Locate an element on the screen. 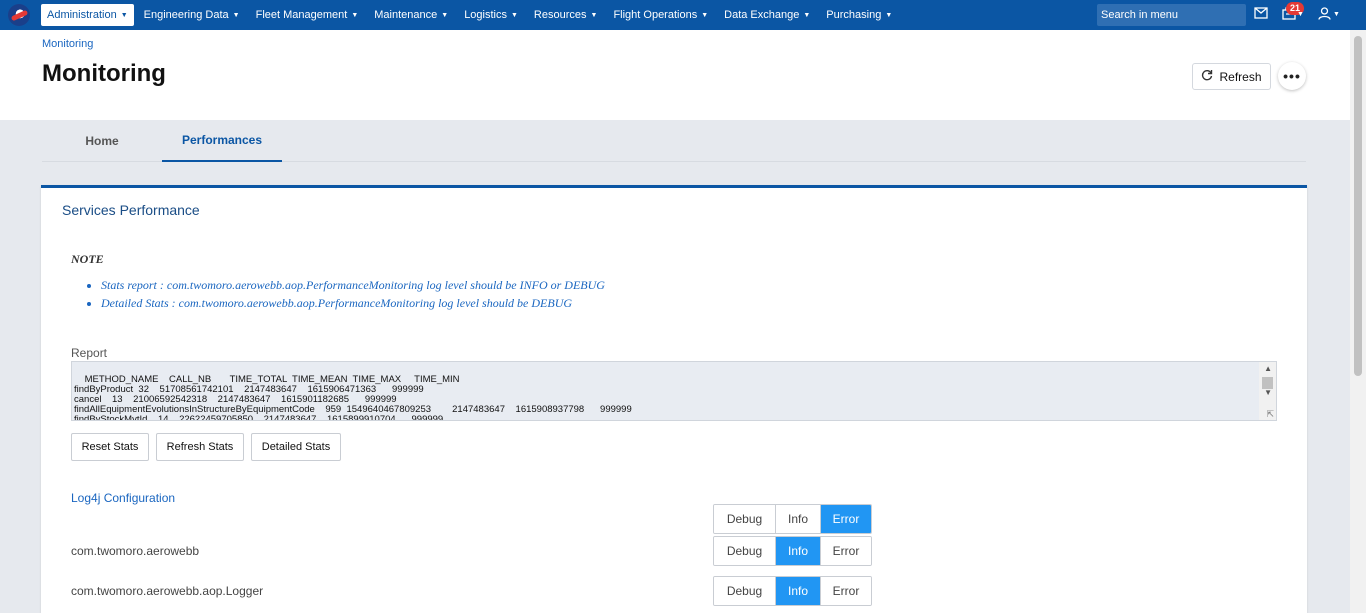 This screenshot has height=613, width=1366. page-title: Monitoring is located at coordinates (104, 73).